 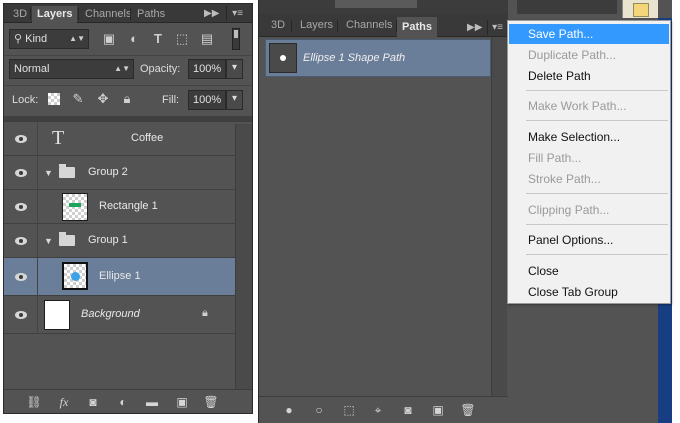 What do you see at coordinates (158, 39) in the screenshot?
I see `type-filter-icon: T` at bounding box center [158, 39].